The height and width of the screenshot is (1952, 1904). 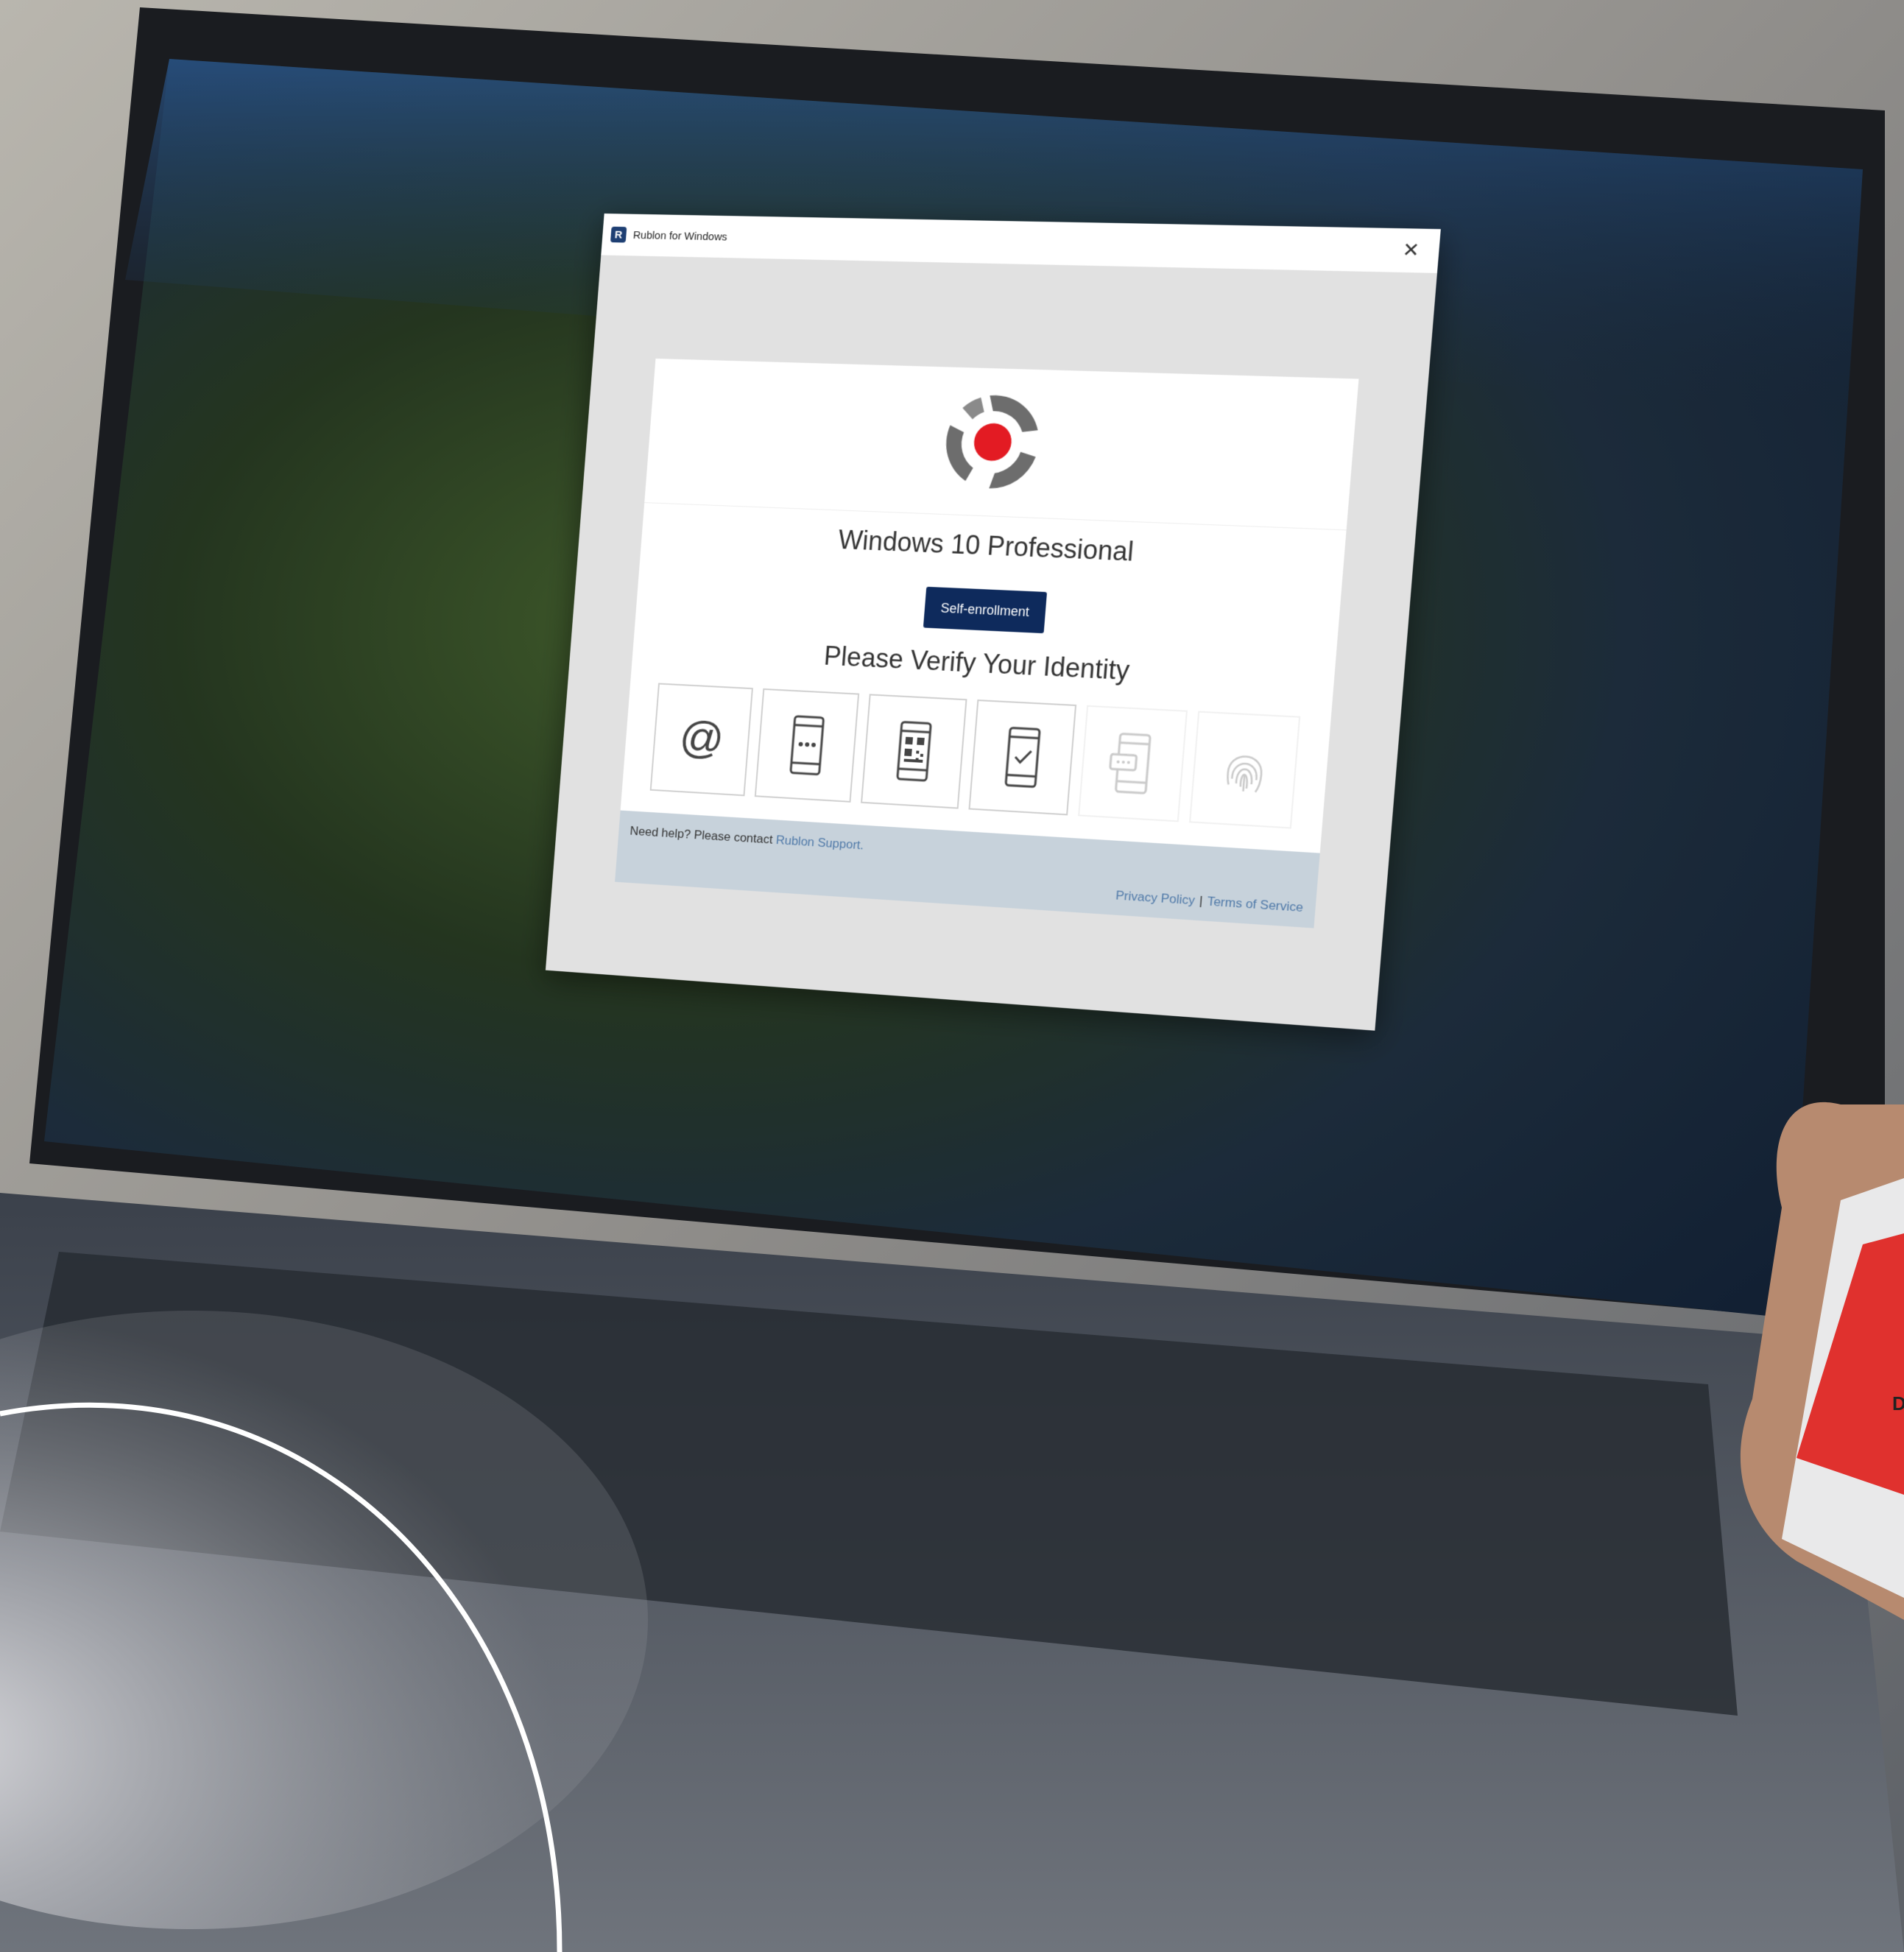 I want to click on logo-area, so click(x=1002, y=444).